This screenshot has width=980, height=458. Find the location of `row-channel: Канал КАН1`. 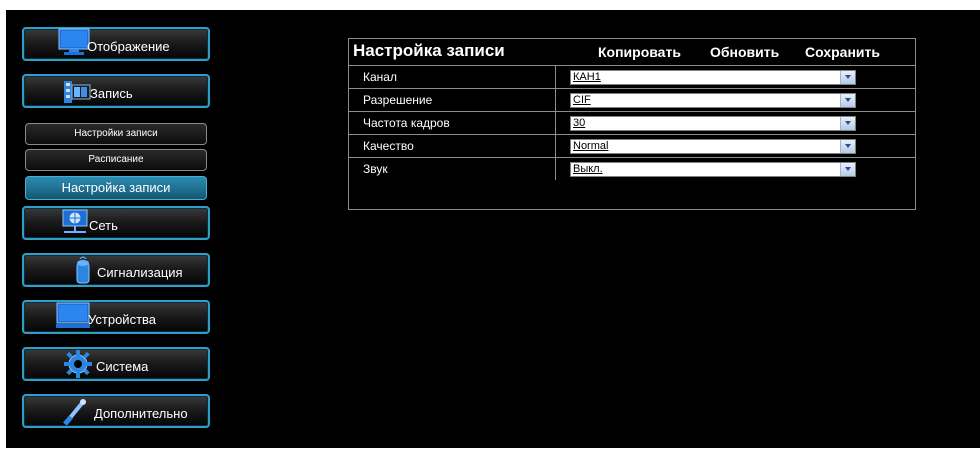

row-channel: Канал КАН1 is located at coordinates (632, 76).